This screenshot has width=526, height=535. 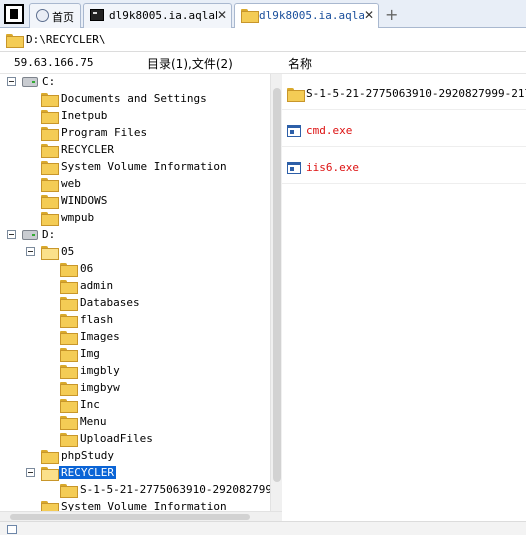 What do you see at coordinates (135, 82) in the screenshot?
I see `tree-drive-c: C:` at bounding box center [135, 82].